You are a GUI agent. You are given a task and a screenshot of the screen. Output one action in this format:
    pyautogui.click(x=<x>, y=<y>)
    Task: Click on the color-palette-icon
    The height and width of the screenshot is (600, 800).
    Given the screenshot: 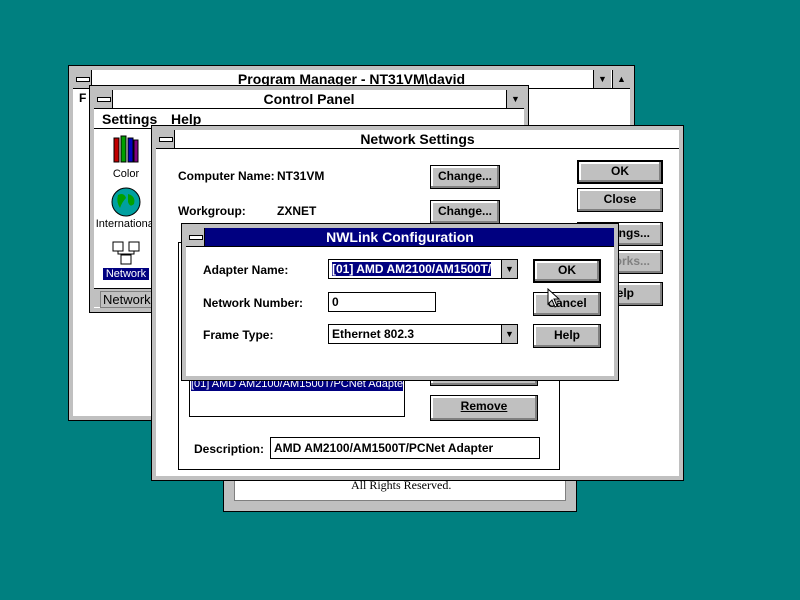 What is the action you would take?
    pyautogui.click(x=126, y=149)
    